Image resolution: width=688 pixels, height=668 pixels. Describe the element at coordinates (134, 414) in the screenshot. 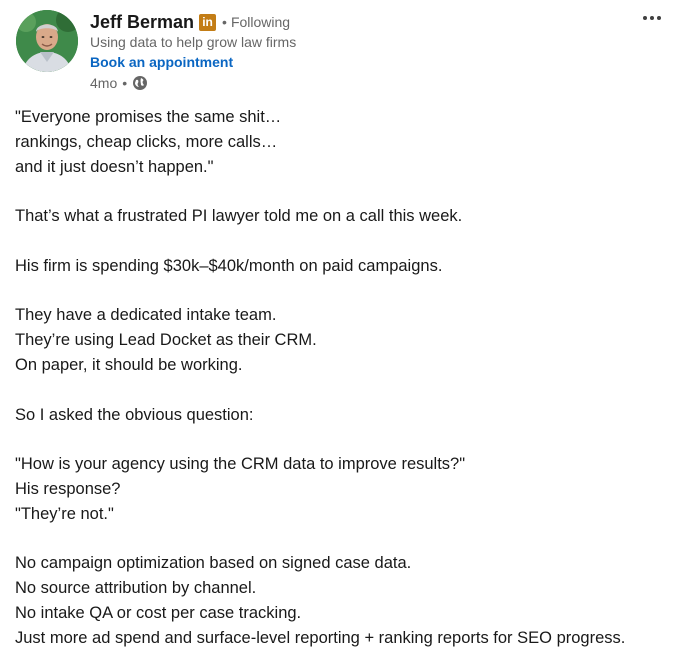

I see `post-text-line: So I asked the obvious question:` at that location.